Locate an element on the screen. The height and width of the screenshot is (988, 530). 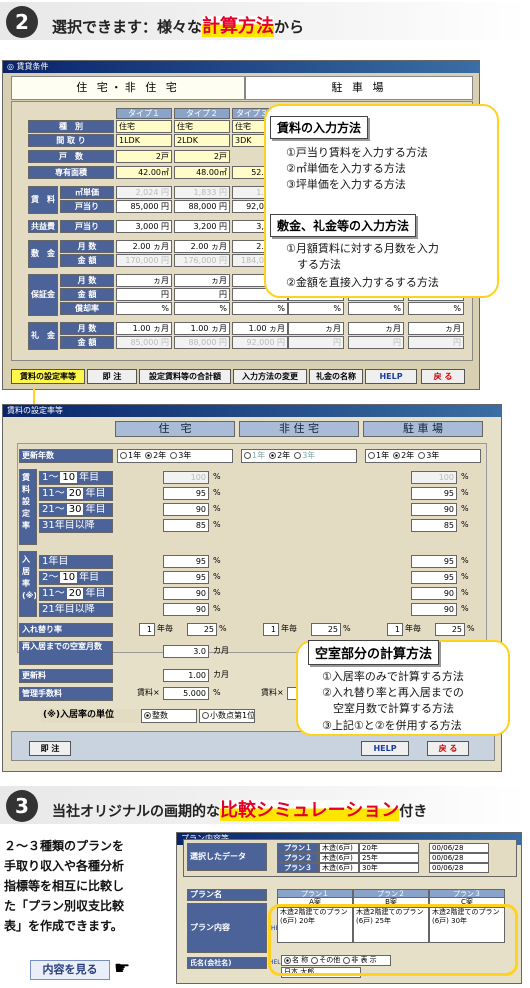
cell-area: 42.00㎡ is located at coordinates (144, 172).